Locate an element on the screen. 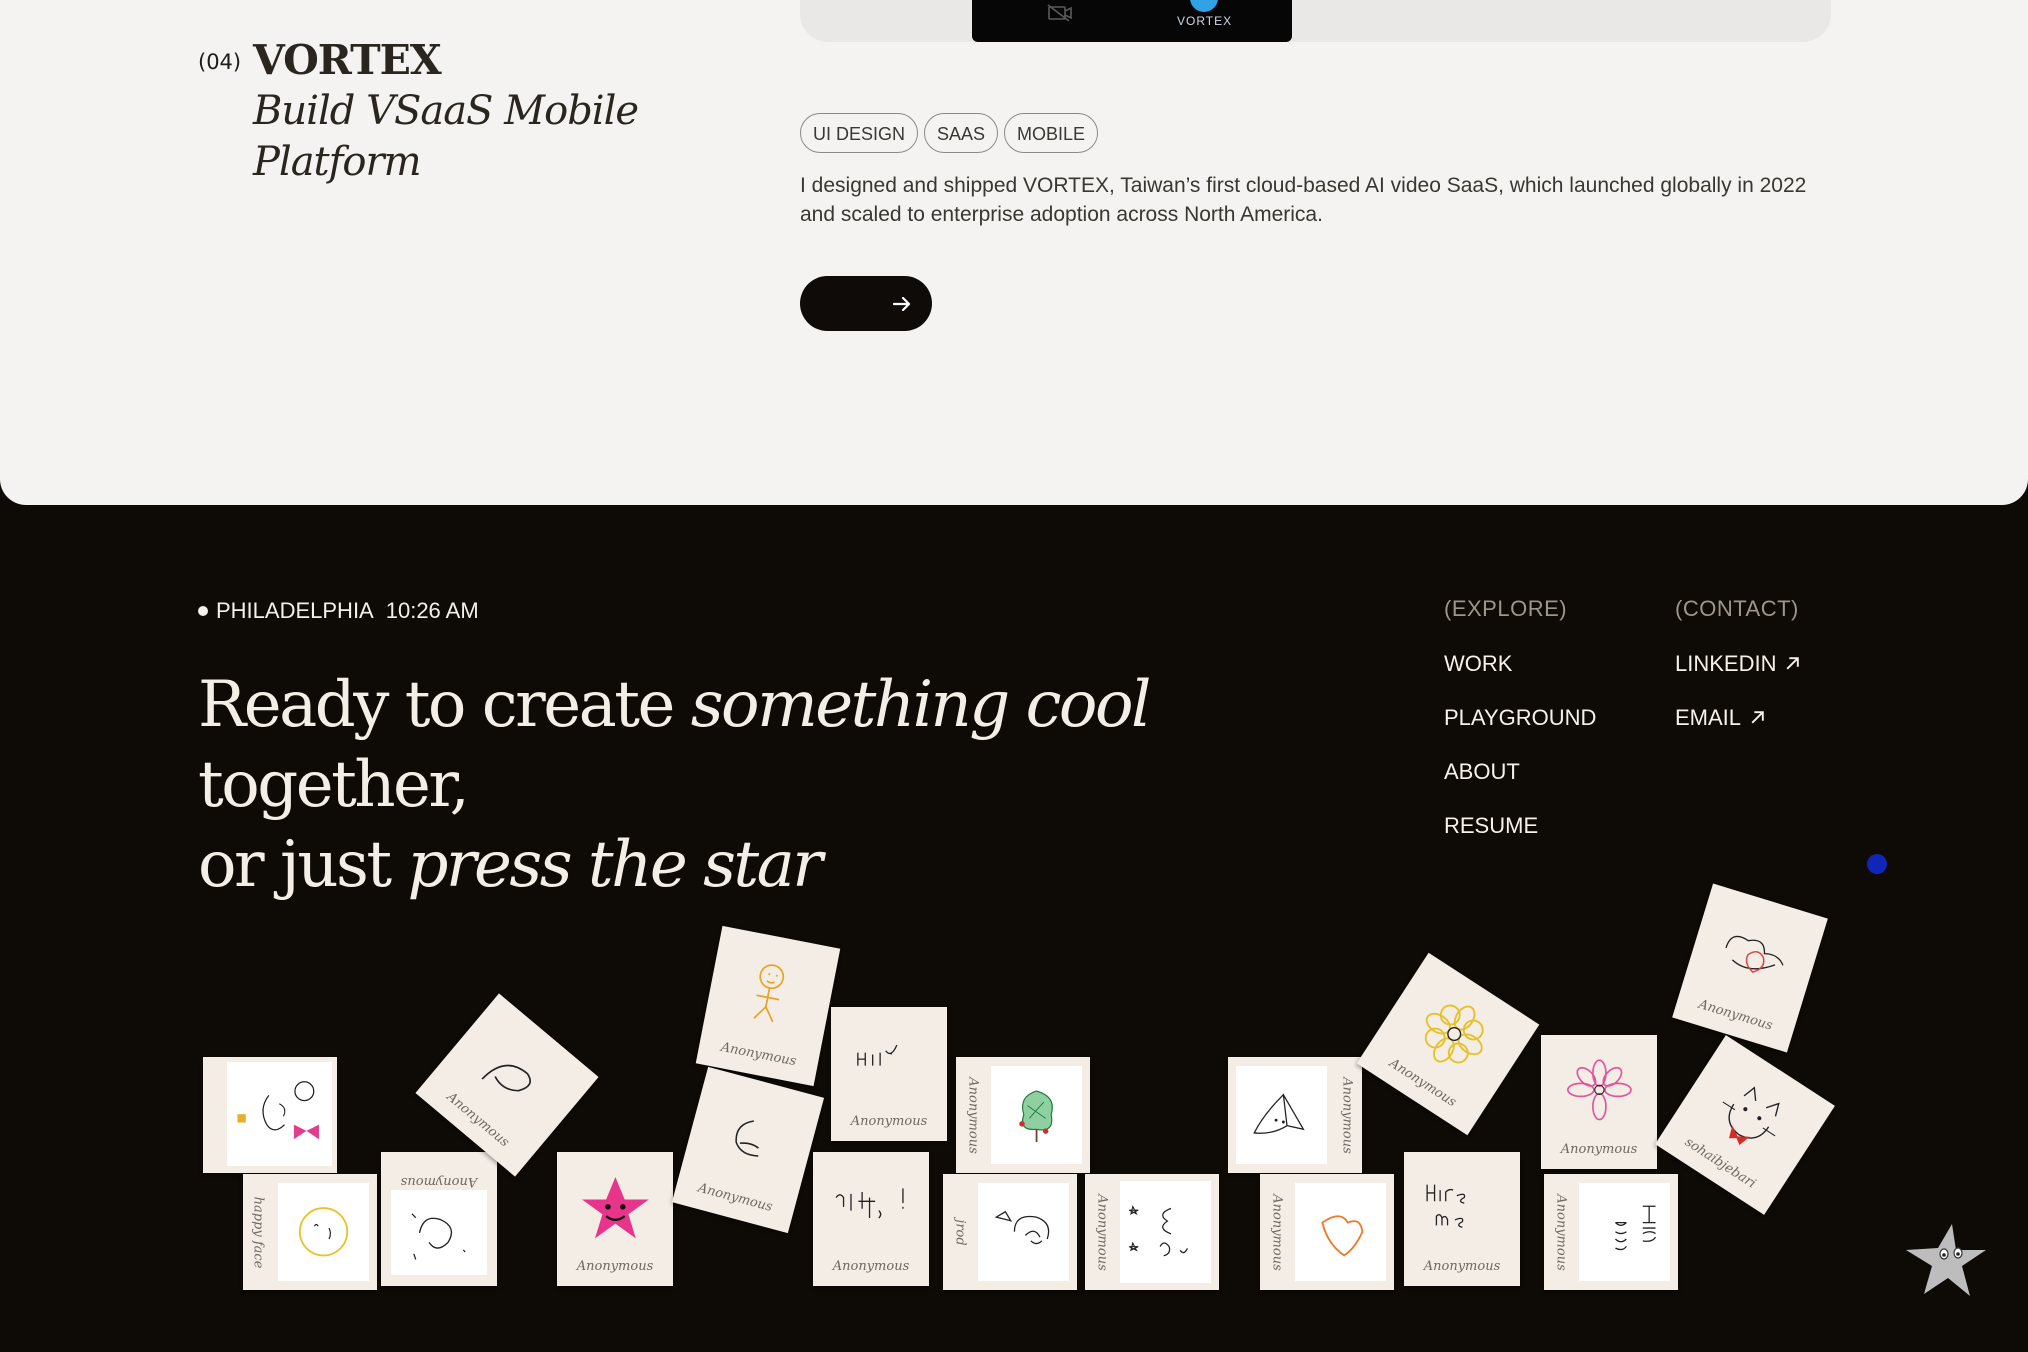  star-face-icon is located at coordinates (1946, 1260).